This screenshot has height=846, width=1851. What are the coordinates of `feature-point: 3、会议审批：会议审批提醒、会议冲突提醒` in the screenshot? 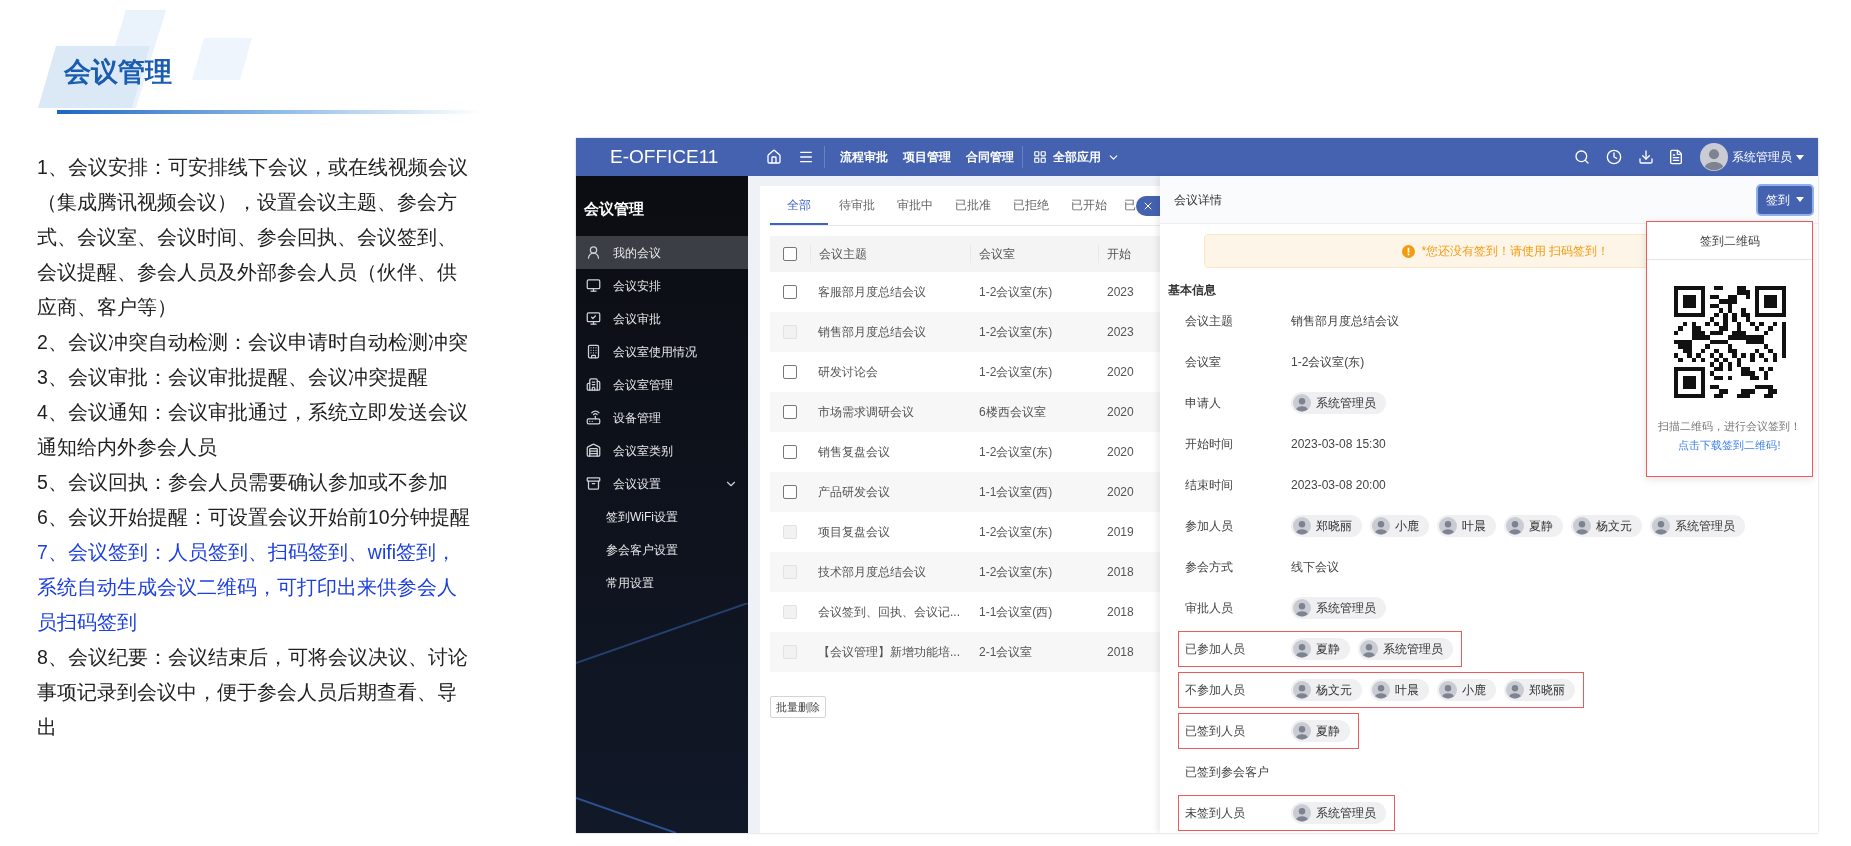 It's located at (233, 377).